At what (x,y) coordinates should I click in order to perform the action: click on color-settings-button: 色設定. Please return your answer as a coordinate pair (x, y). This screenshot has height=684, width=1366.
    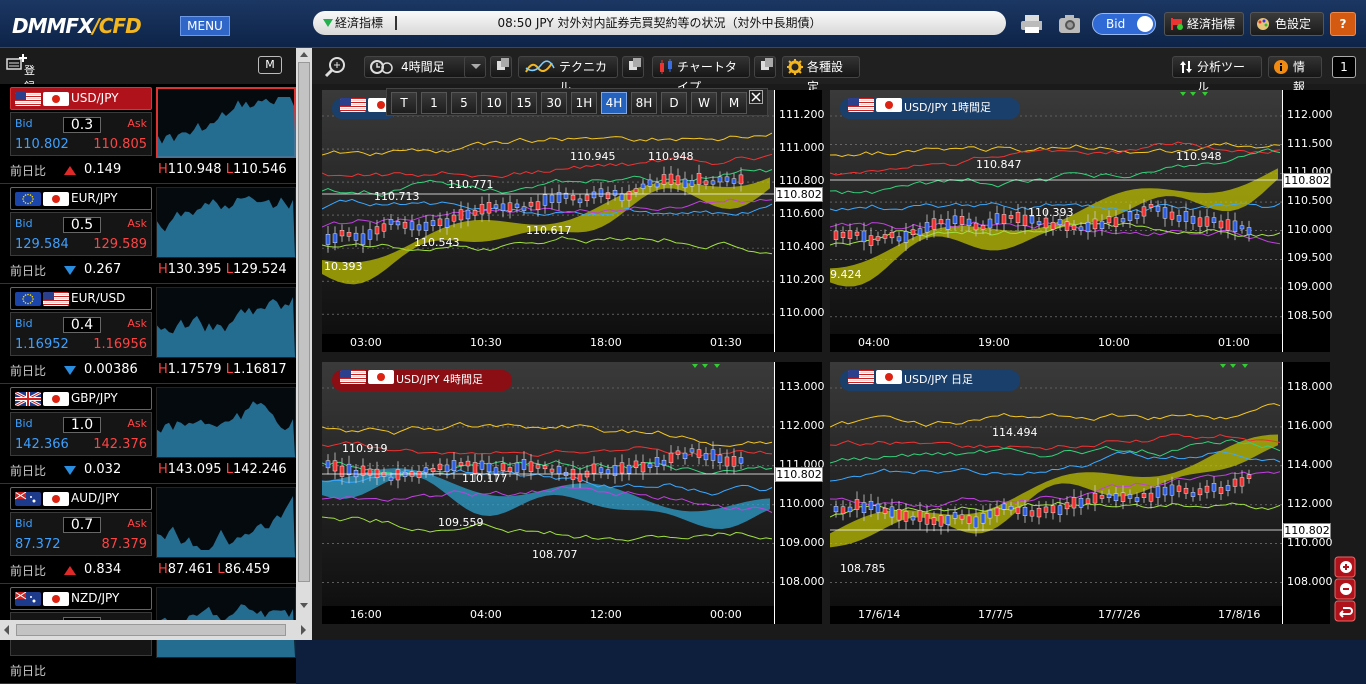
    Looking at the image, I should click on (1287, 24).